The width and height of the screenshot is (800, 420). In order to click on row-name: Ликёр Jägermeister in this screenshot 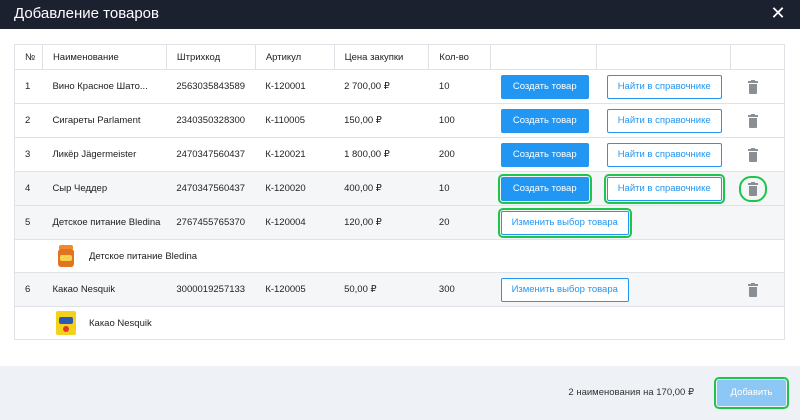, I will do `click(104, 154)`.